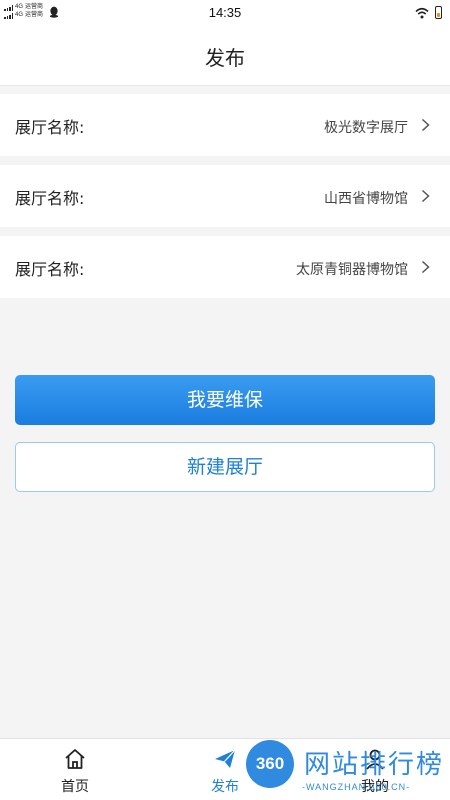  What do you see at coordinates (75, 769) in the screenshot?
I see `tab-home: 首页` at bounding box center [75, 769].